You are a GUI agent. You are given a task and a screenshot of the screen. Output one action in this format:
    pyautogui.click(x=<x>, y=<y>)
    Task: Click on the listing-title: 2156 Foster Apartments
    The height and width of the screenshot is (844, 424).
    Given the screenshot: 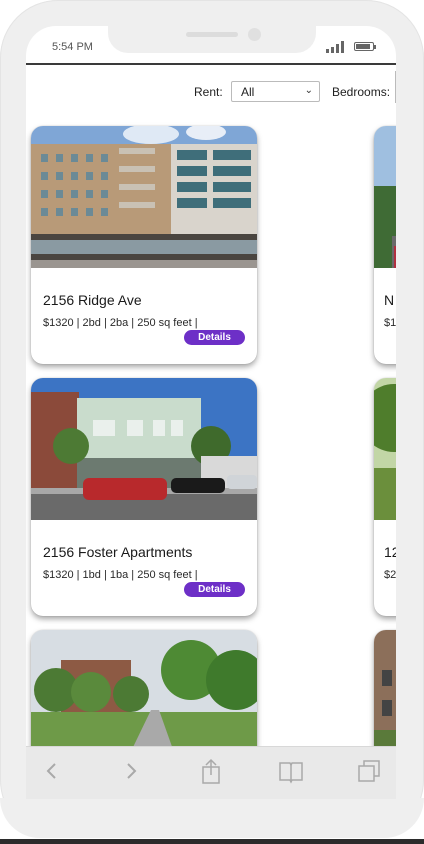 What is the action you would take?
    pyautogui.click(x=118, y=552)
    